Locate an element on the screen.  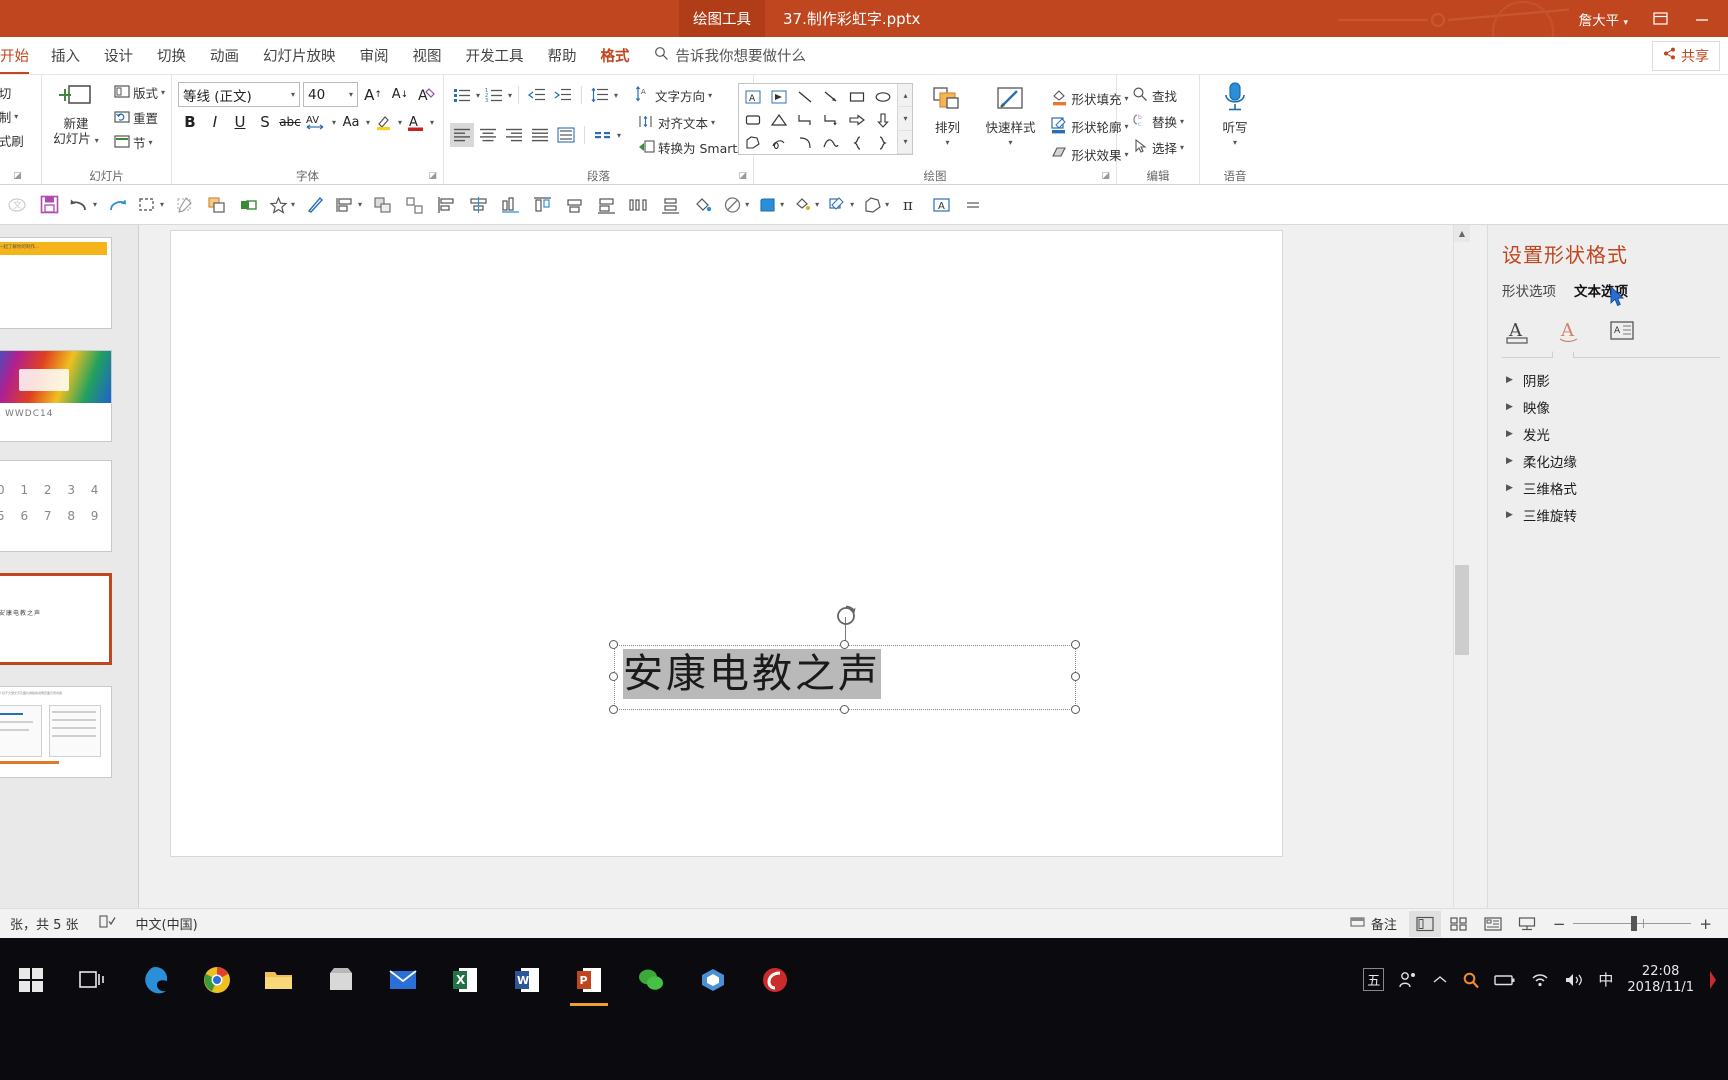
textbox-insert-icon: A is located at coordinates (941, 205).